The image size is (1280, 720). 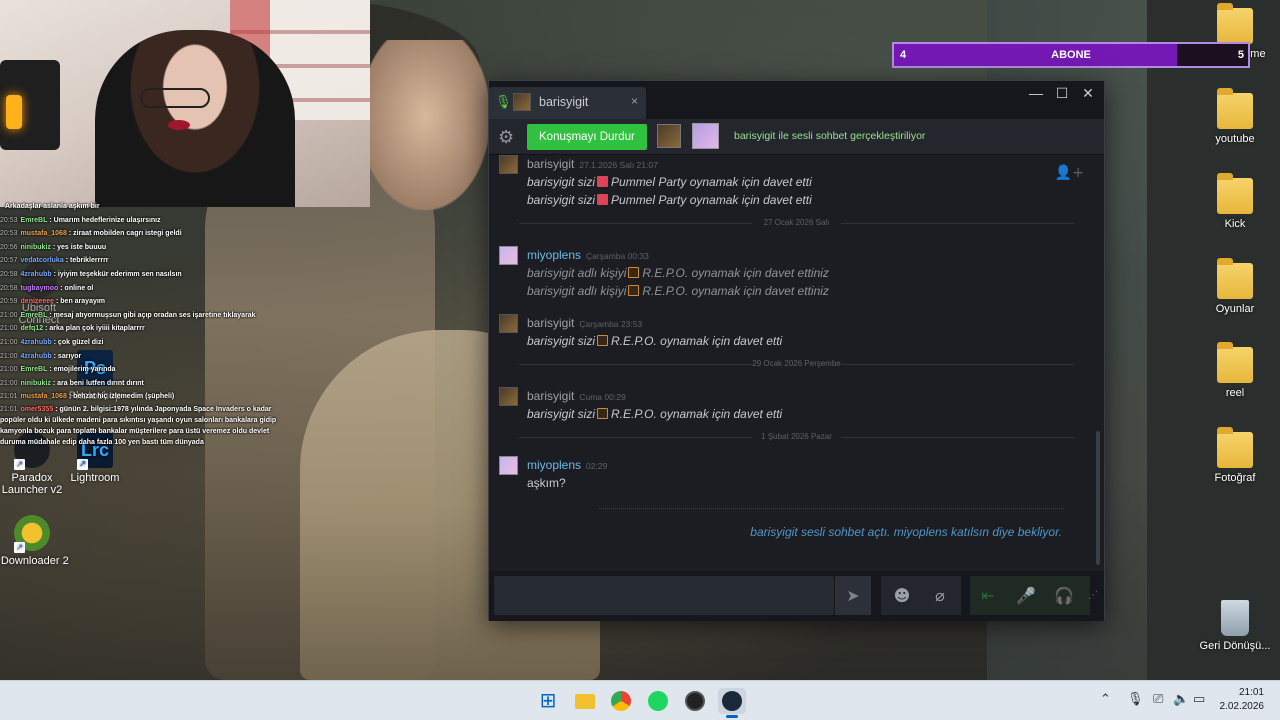 I want to click on emoji-icon: ☻, so click(x=902, y=595).